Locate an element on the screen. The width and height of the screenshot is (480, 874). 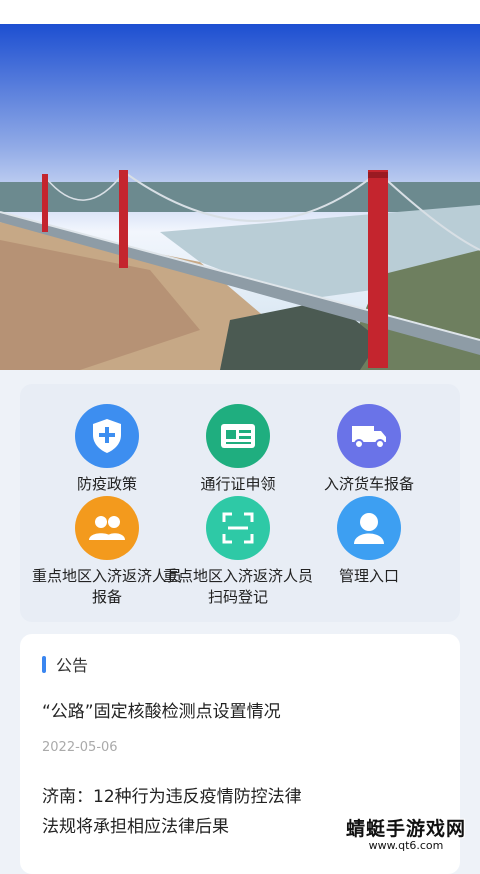
service-pass-application: 通行证申领 is located at coordinates (238, 449).